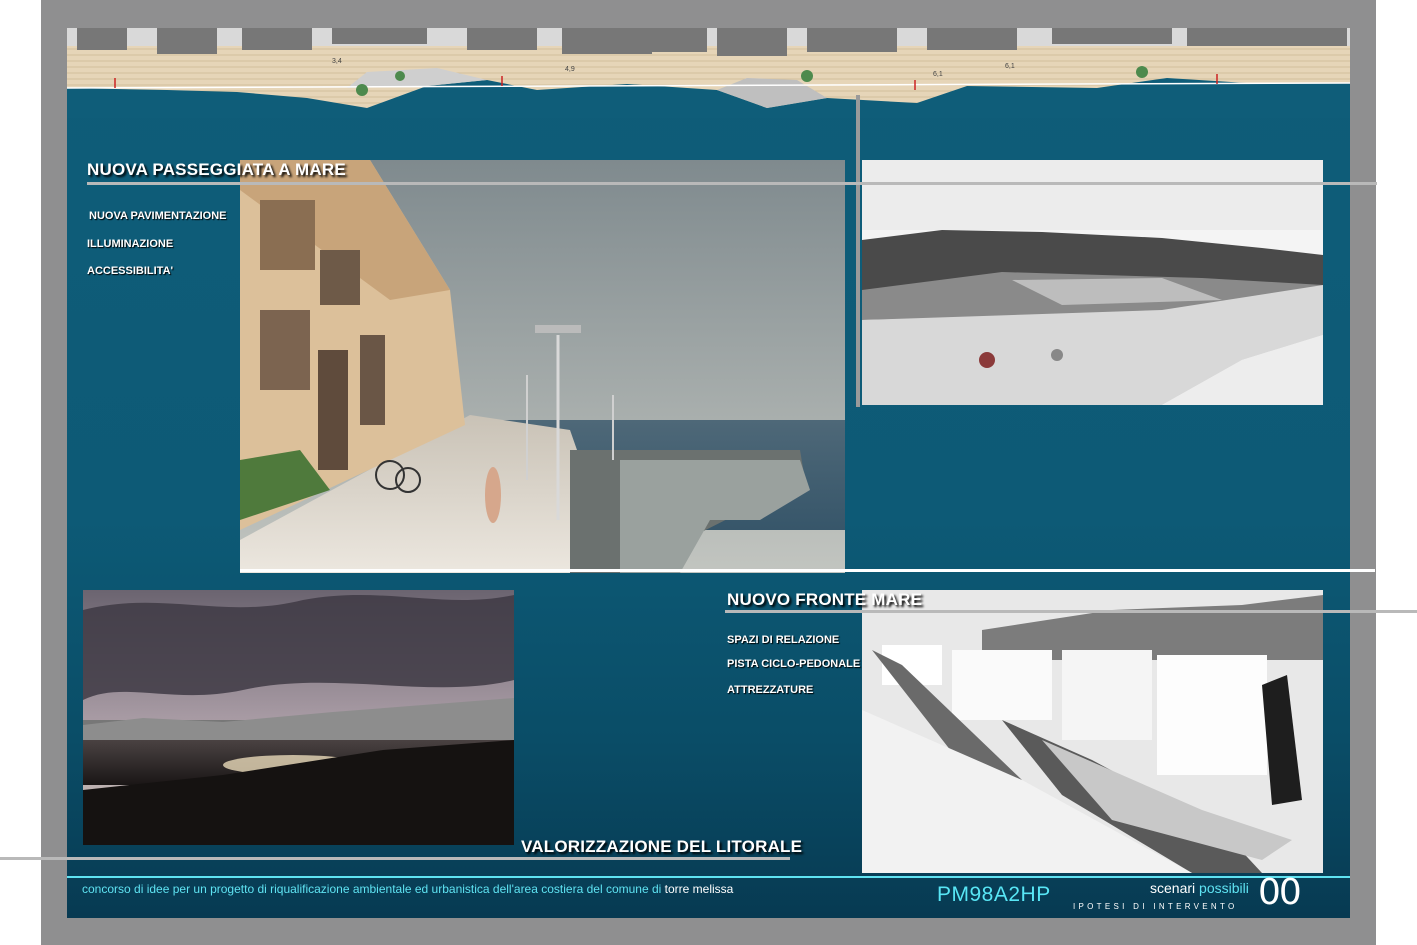  What do you see at coordinates (130, 271) in the screenshot?
I see `section-item: ACCESSIBILITA'` at bounding box center [130, 271].